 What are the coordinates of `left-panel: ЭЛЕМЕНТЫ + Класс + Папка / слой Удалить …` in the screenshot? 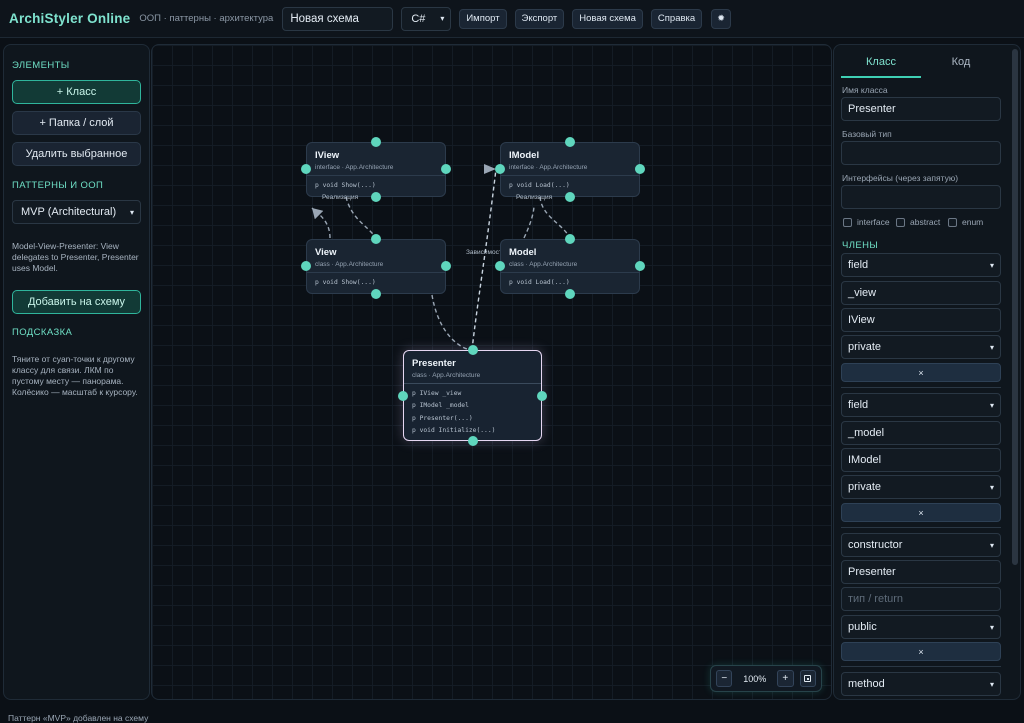 It's located at (76, 372).